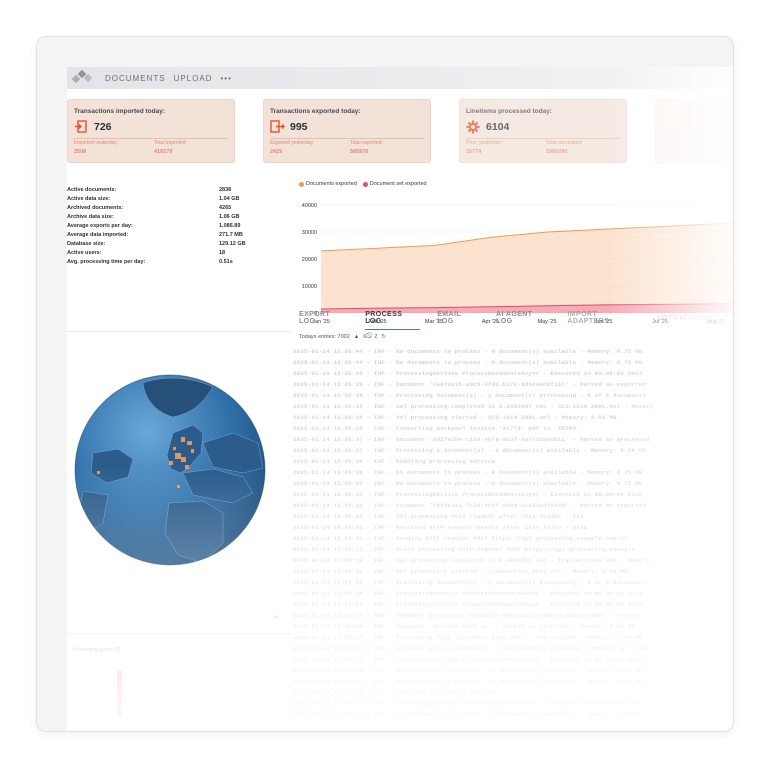  What do you see at coordinates (366, 143) in the screenshot?
I see `card-sub-label: Total exported:` at bounding box center [366, 143].